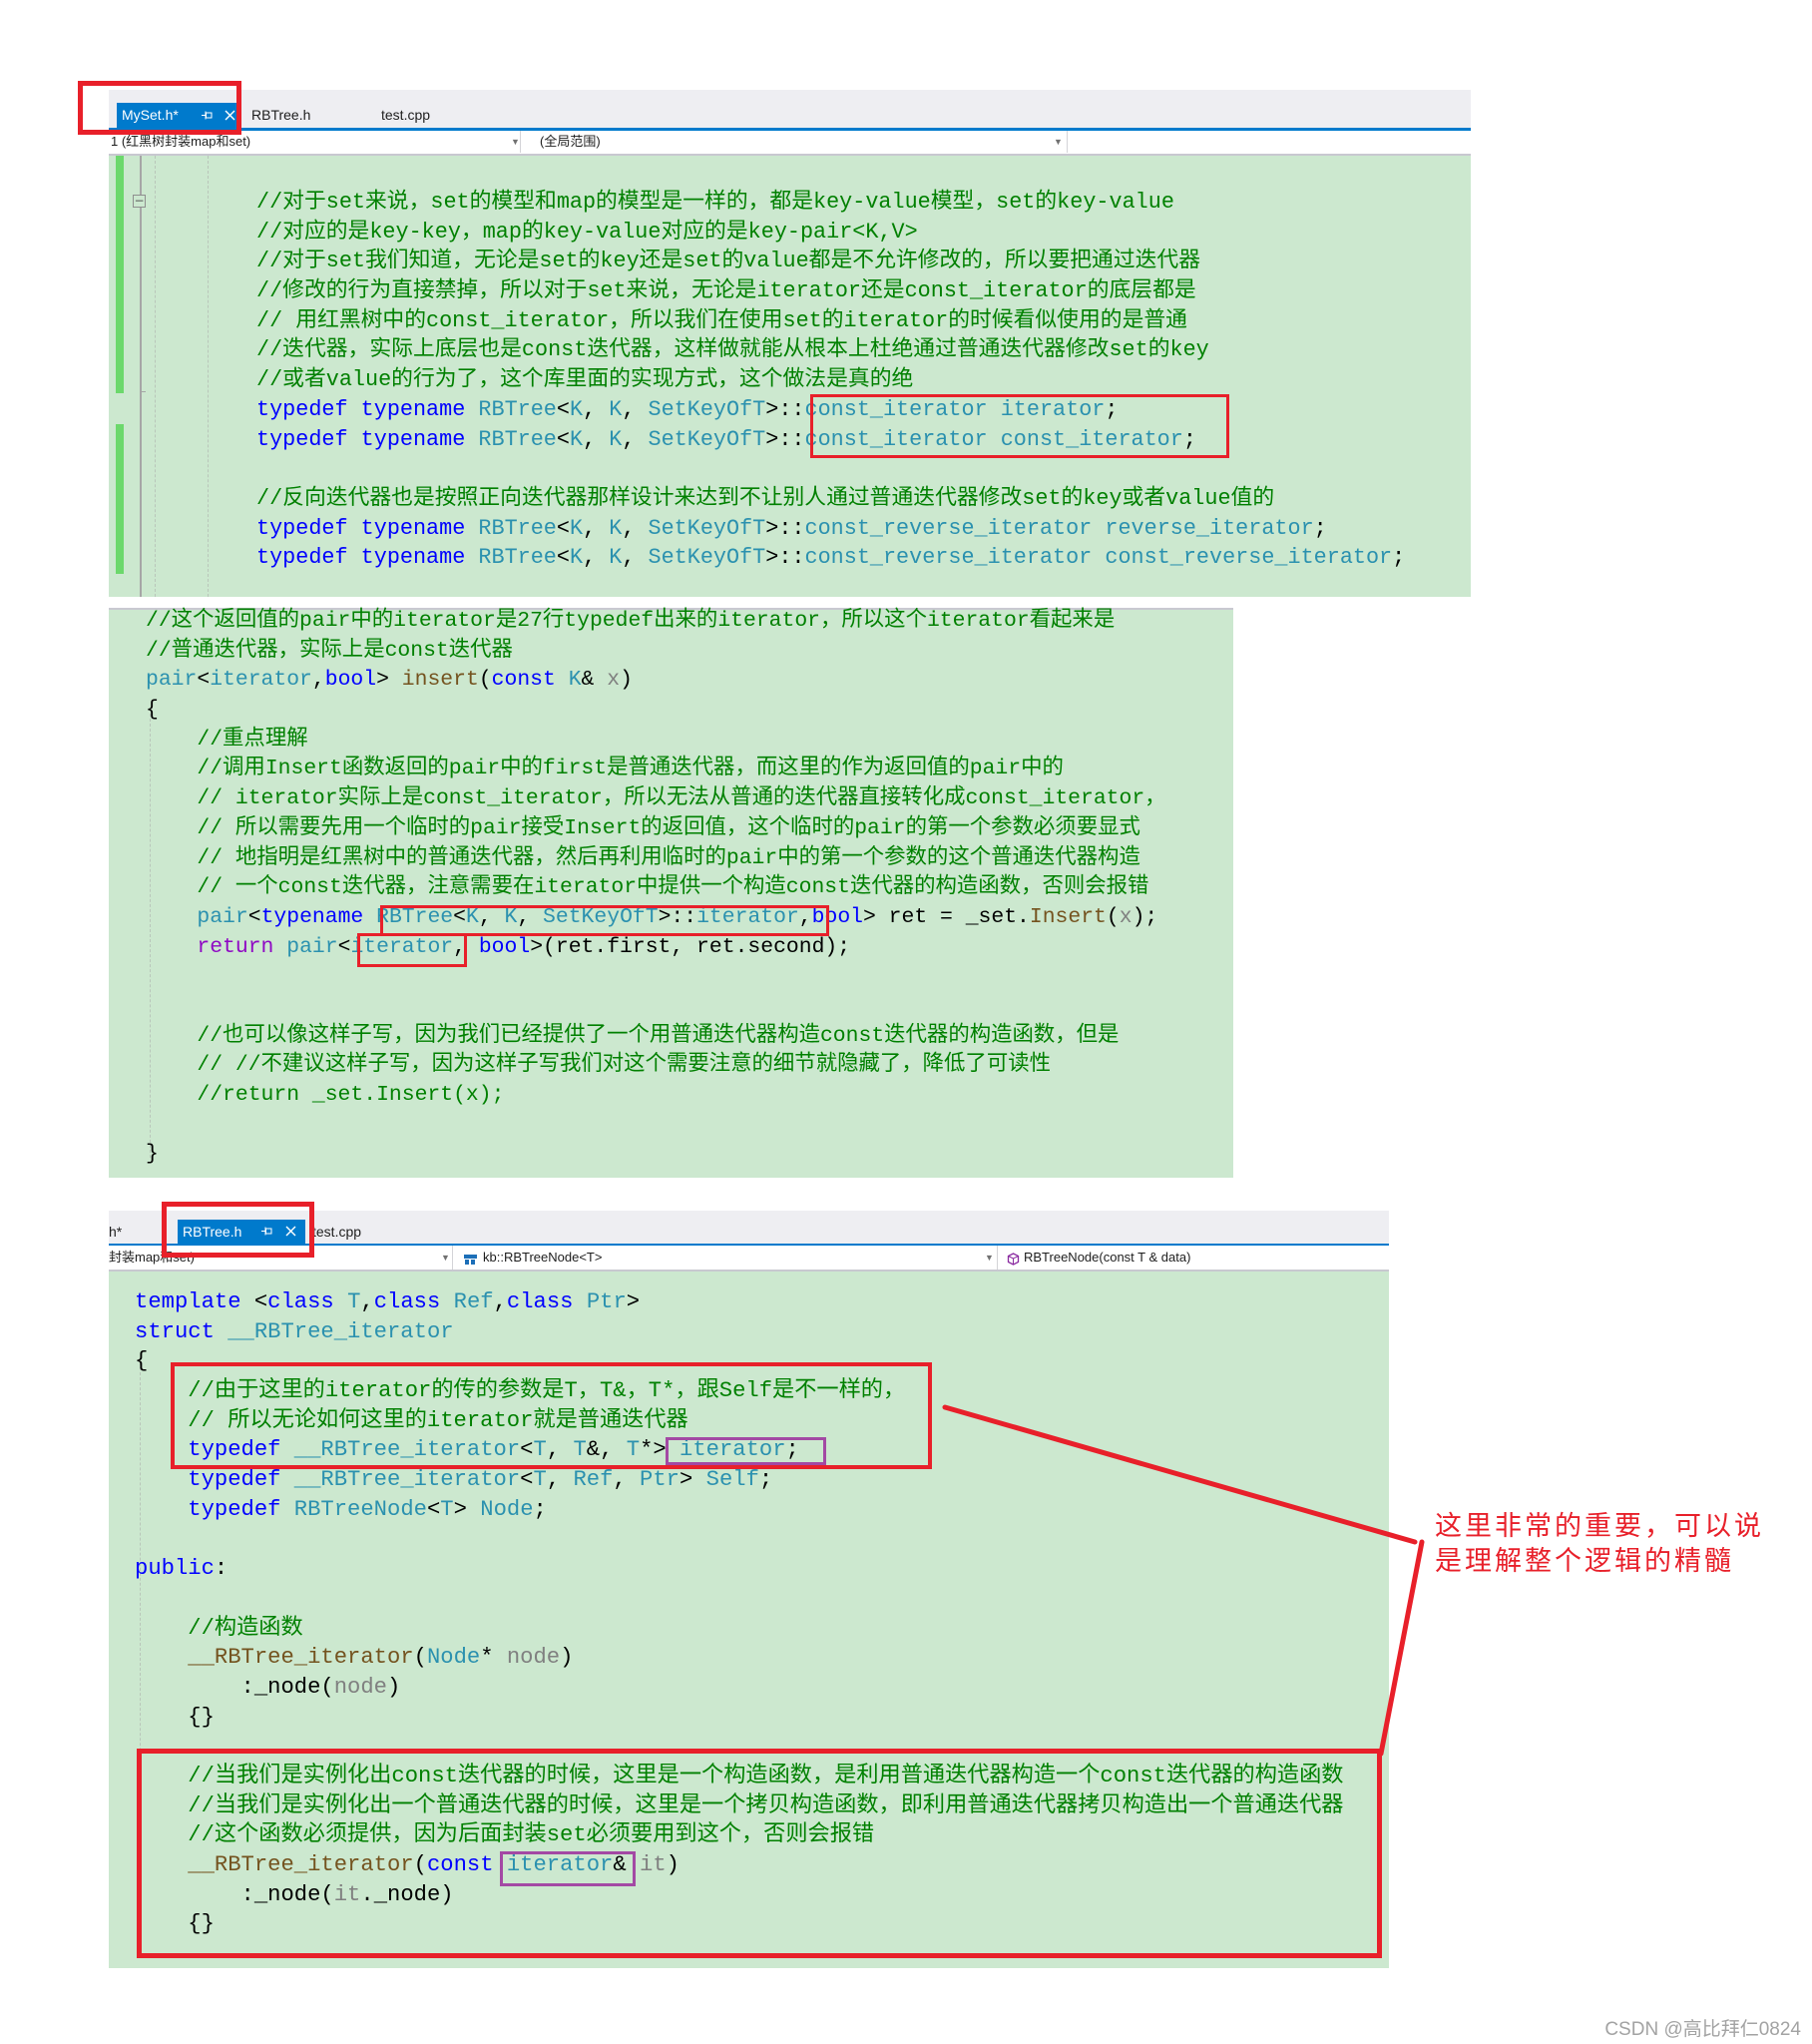  I want to click on annotation-line: 是理解整个逻辑的精髓, so click(1584, 1561).